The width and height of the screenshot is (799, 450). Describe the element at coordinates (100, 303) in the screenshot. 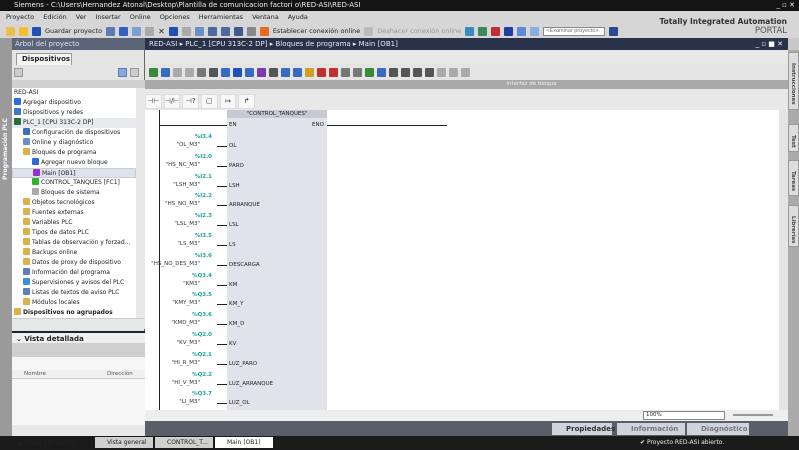

I see `operand-tag: "KMY_M3"` at that location.